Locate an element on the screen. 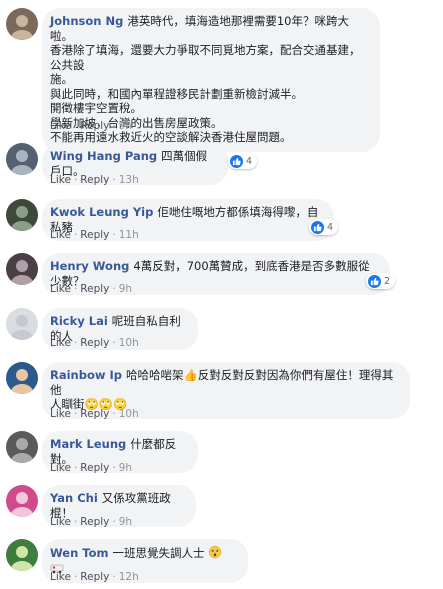  comment-text: 一班思覺失調人士 is located at coordinates (158, 553).